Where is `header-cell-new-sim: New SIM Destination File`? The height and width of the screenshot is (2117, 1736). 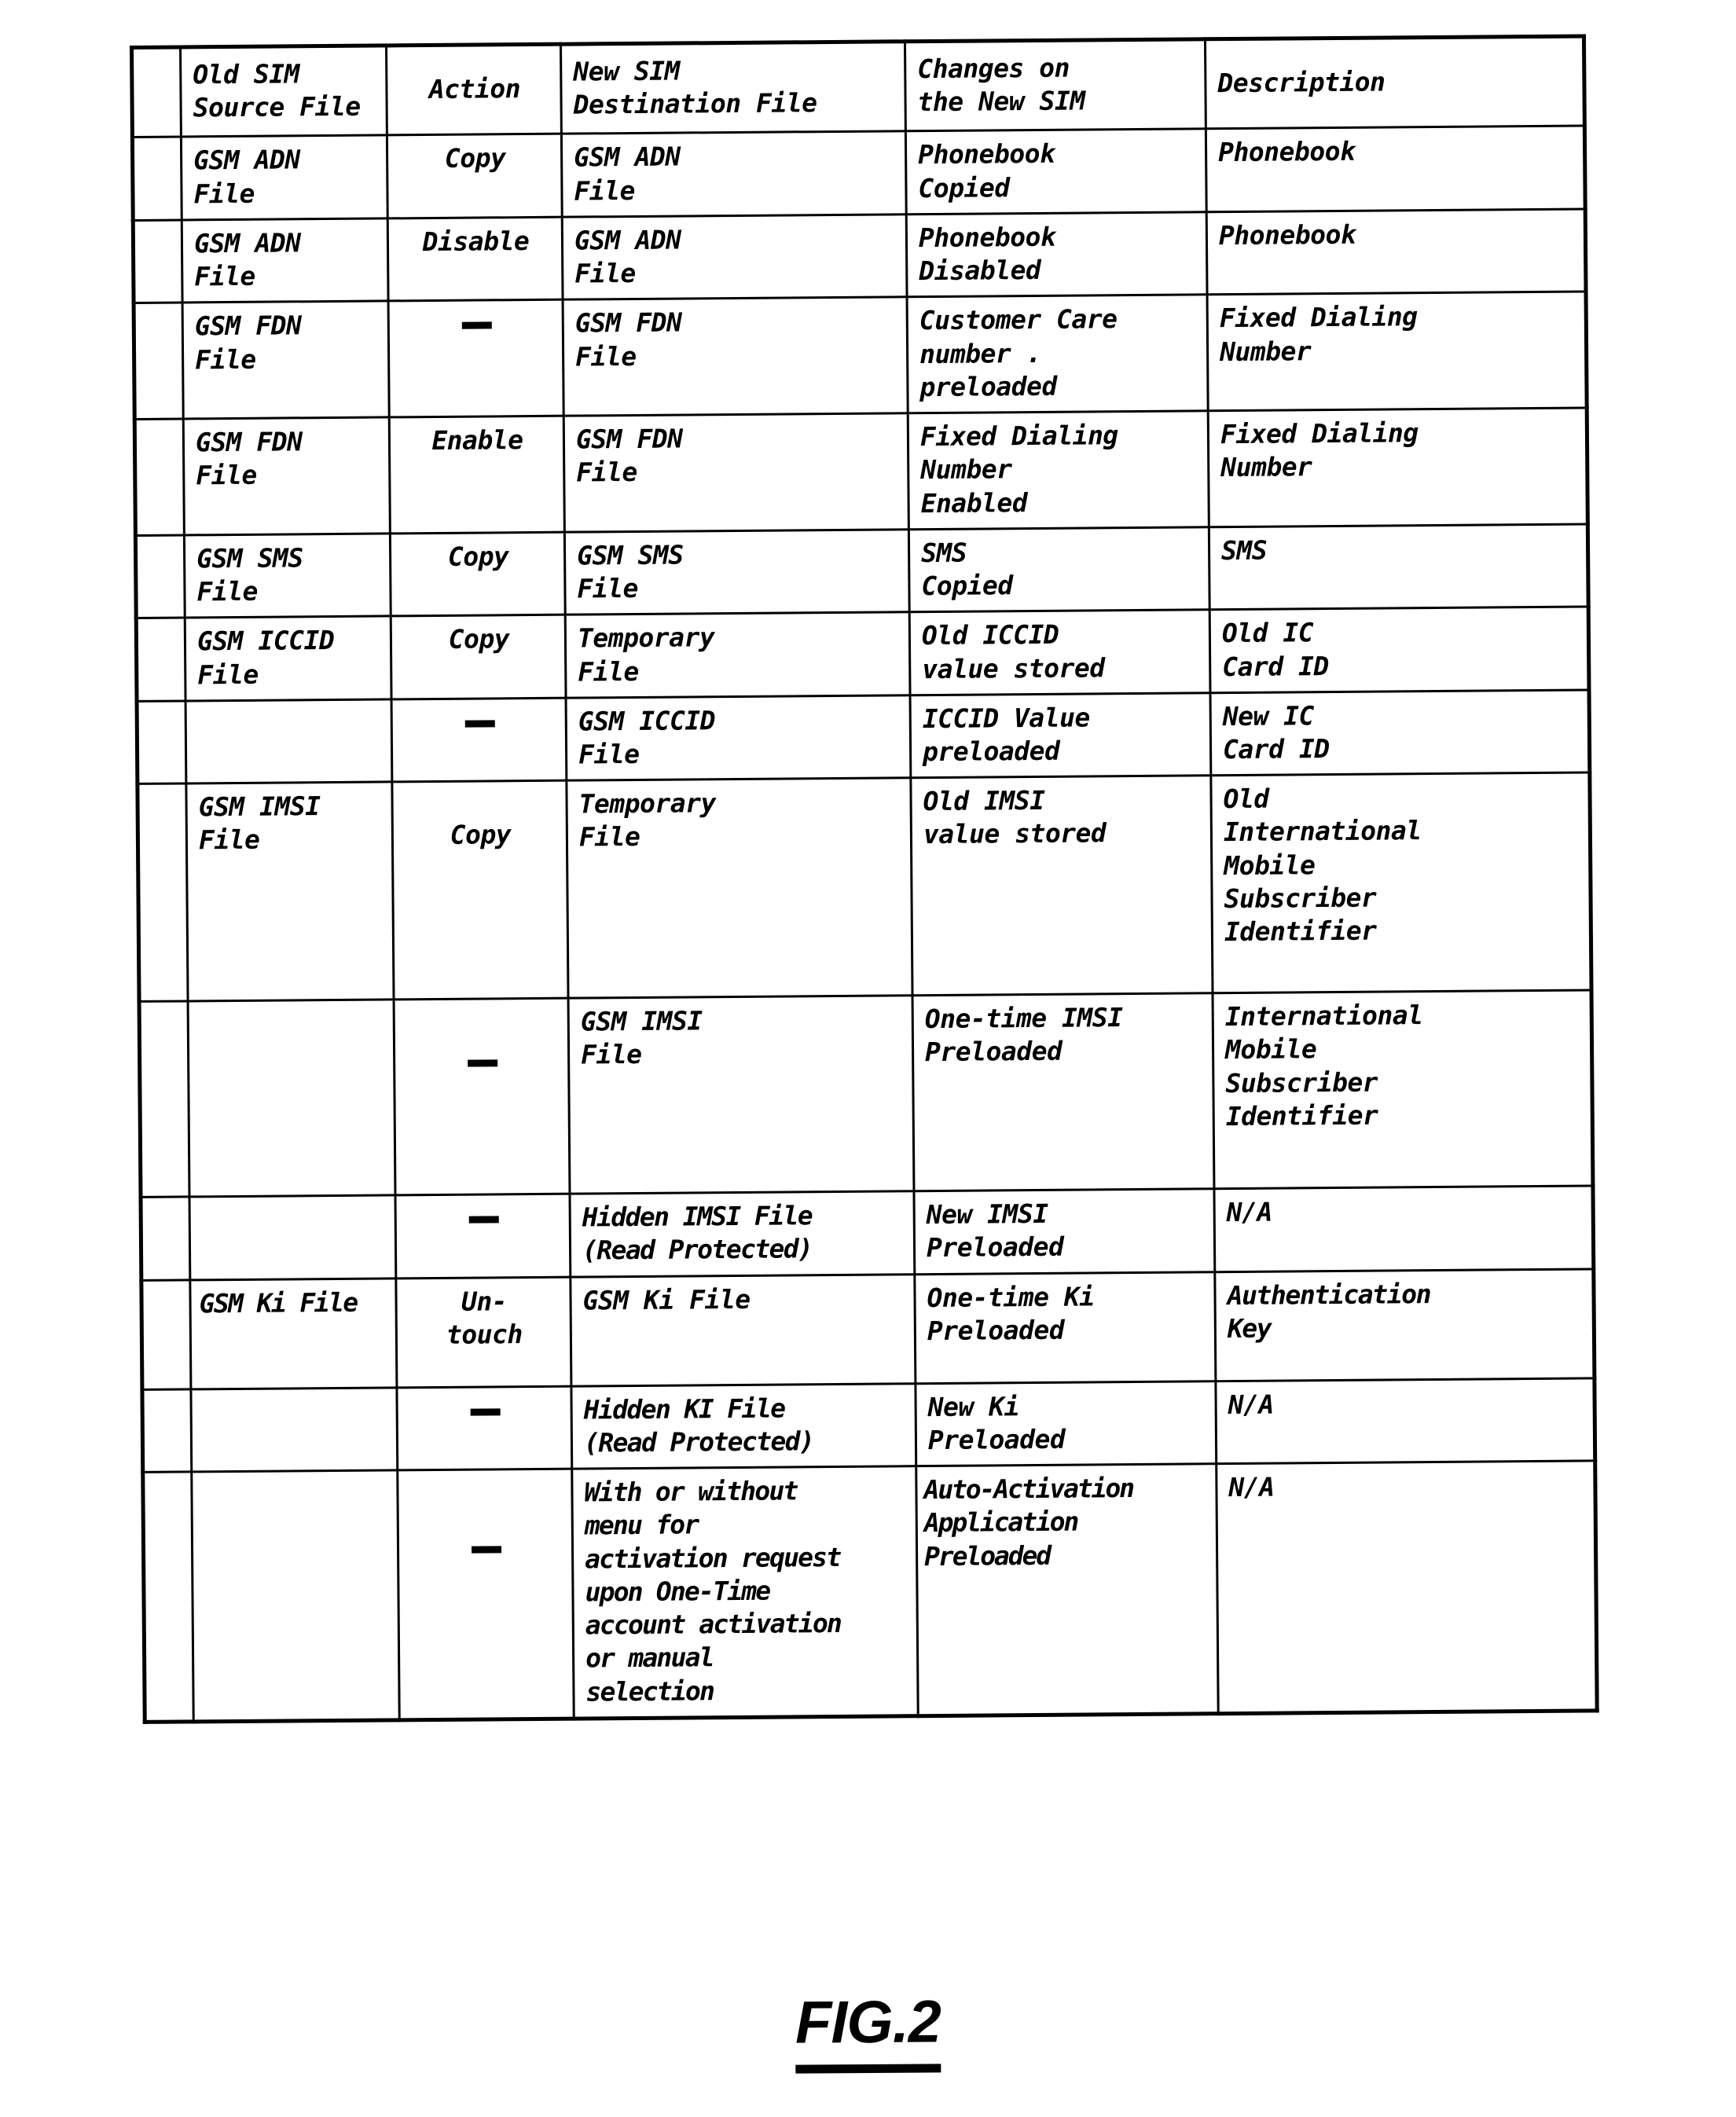
header-cell-new-sim: New SIM Destination File is located at coordinates (733, 87).